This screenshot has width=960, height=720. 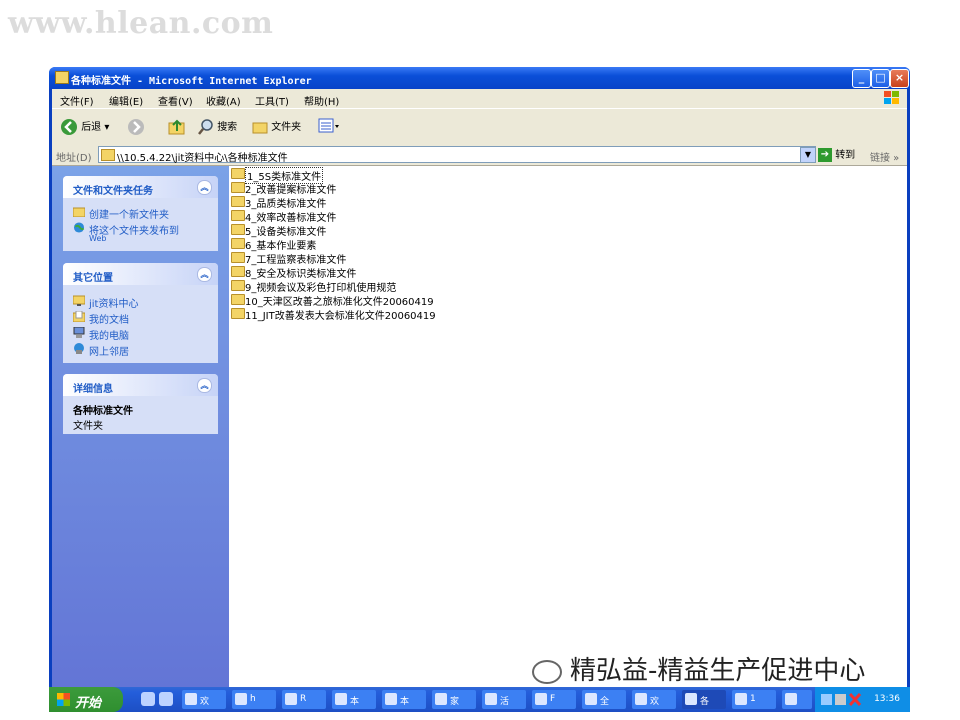 I want to click on taskbar-item: R, so click(x=304, y=699).